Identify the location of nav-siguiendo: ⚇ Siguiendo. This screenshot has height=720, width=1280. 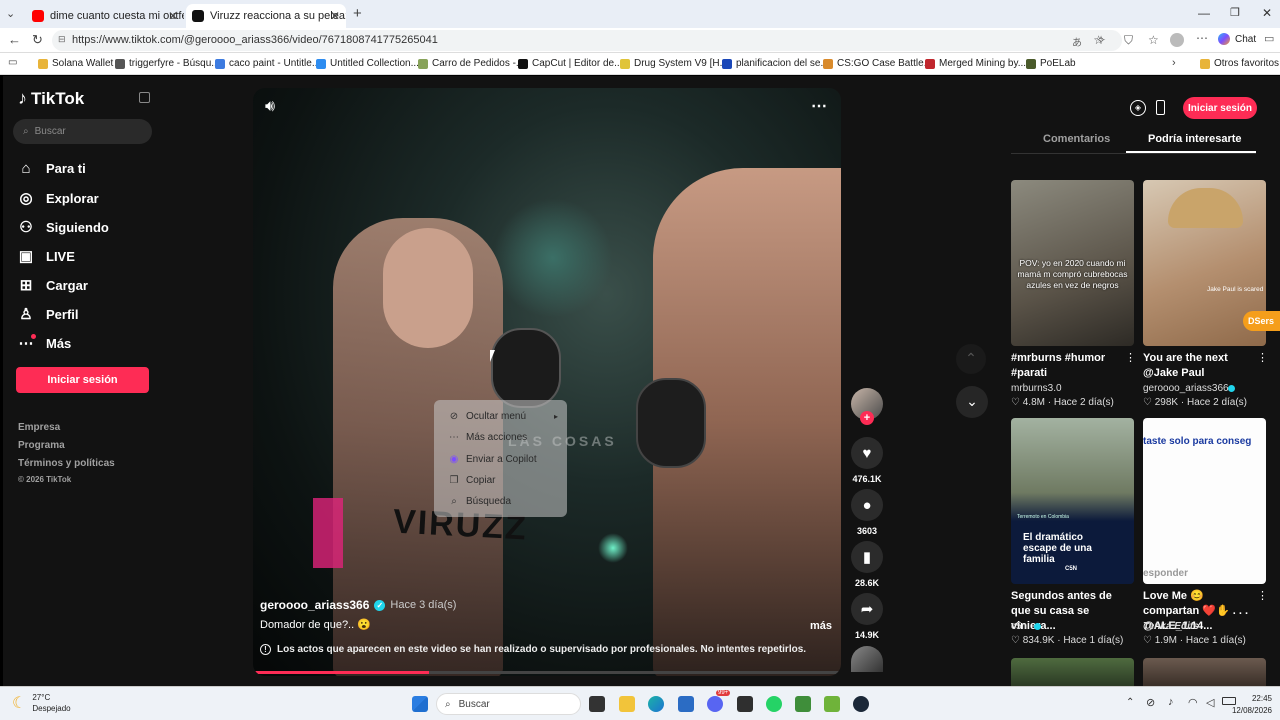
(63, 227).